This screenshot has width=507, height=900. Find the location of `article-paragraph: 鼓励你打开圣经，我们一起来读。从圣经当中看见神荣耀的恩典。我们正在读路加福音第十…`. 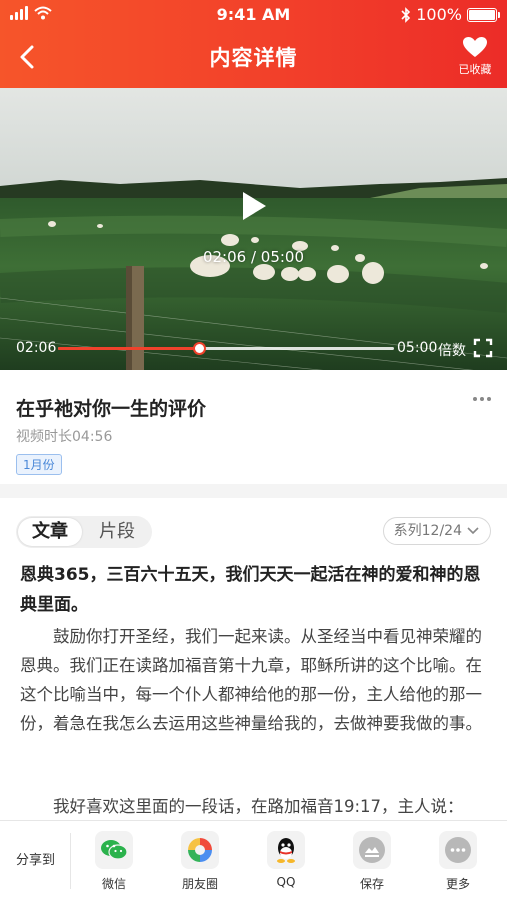

article-paragraph: 鼓励你打开圣经，我们一起来读。从圣经当中看见神荣耀的恩典。我们正在读路加福音第十… is located at coordinates (251, 680).